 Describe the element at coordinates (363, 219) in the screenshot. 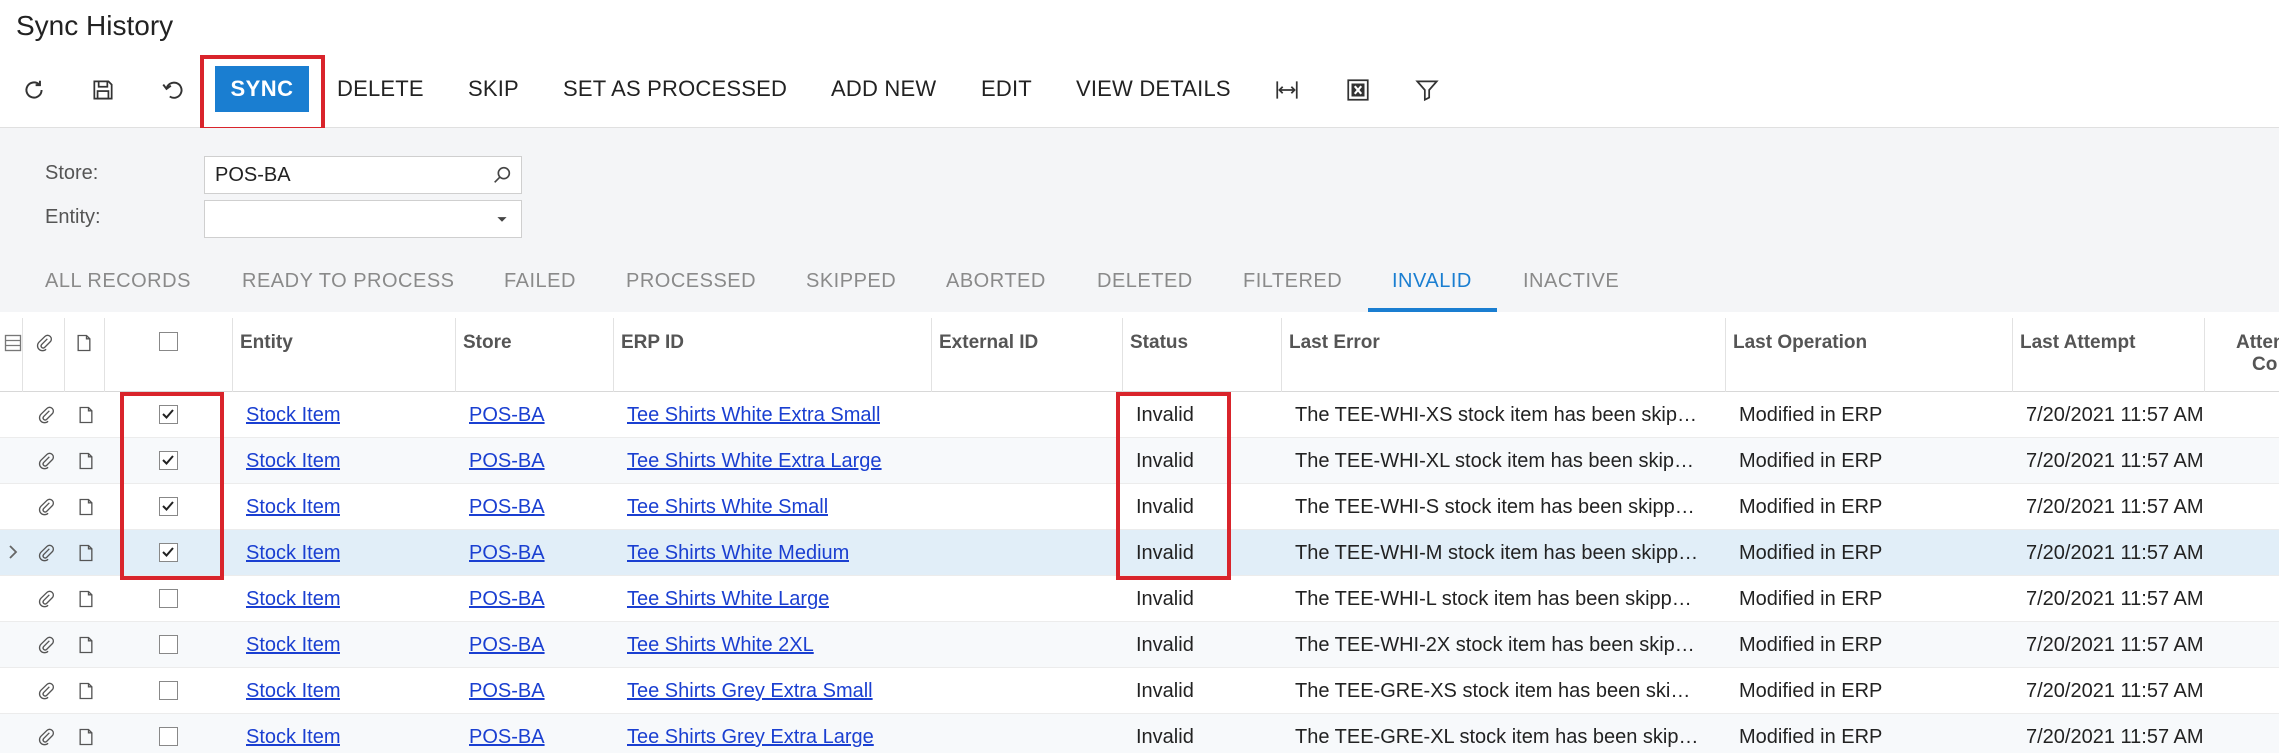

I see `entity-select` at that location.